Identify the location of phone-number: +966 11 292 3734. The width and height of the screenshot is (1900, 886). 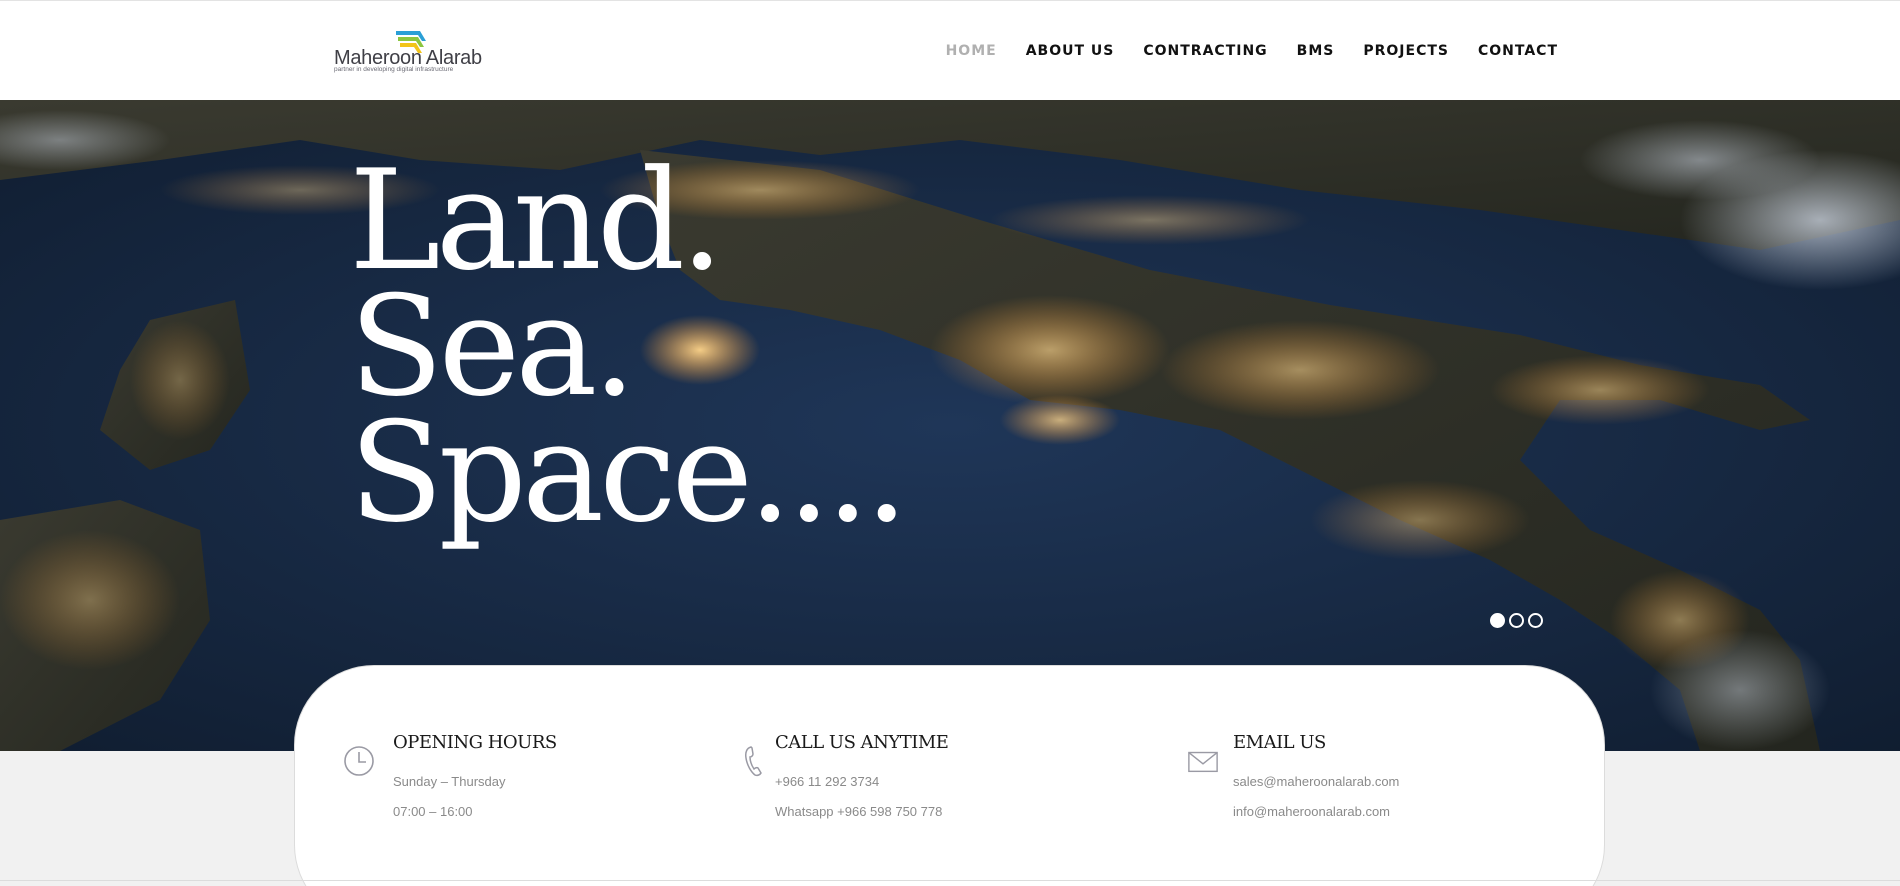
(827, 781).